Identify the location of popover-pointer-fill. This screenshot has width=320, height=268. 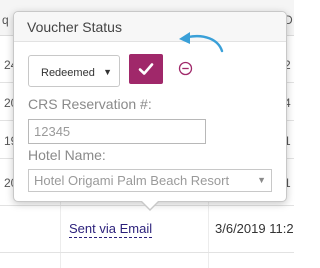
(150, 205).